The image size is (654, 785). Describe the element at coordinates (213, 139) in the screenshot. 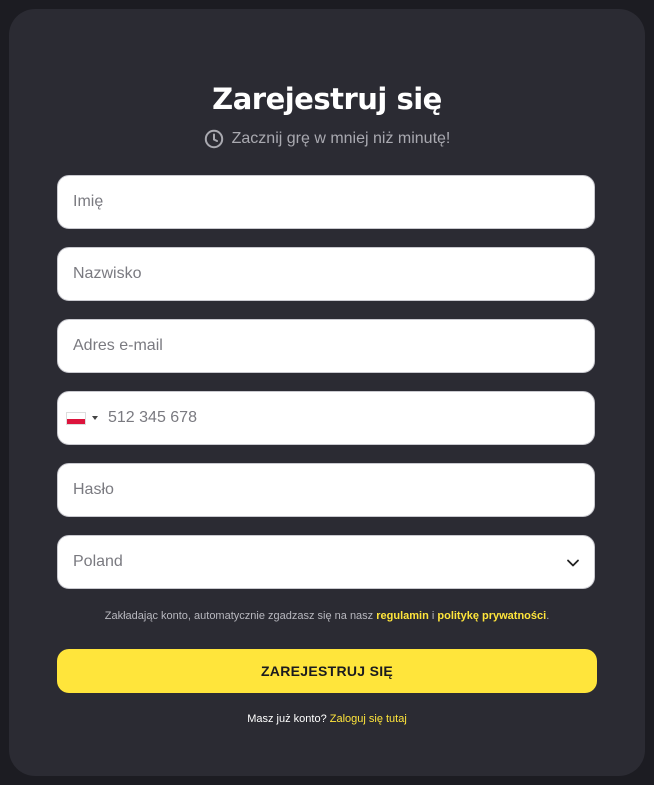

I see `clock-icon` at that location.